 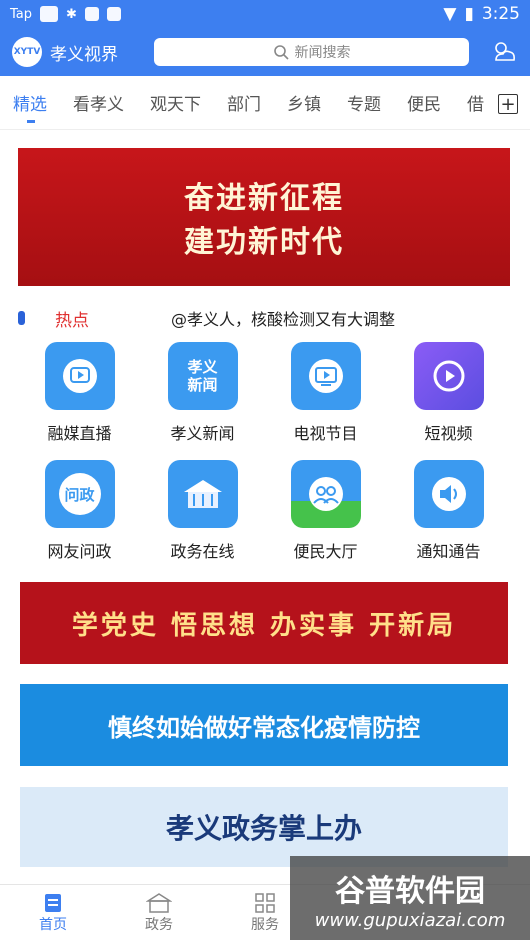 I want to click on grid-item-inquiry: 问政 网友问政, so click(x=79, y=519).